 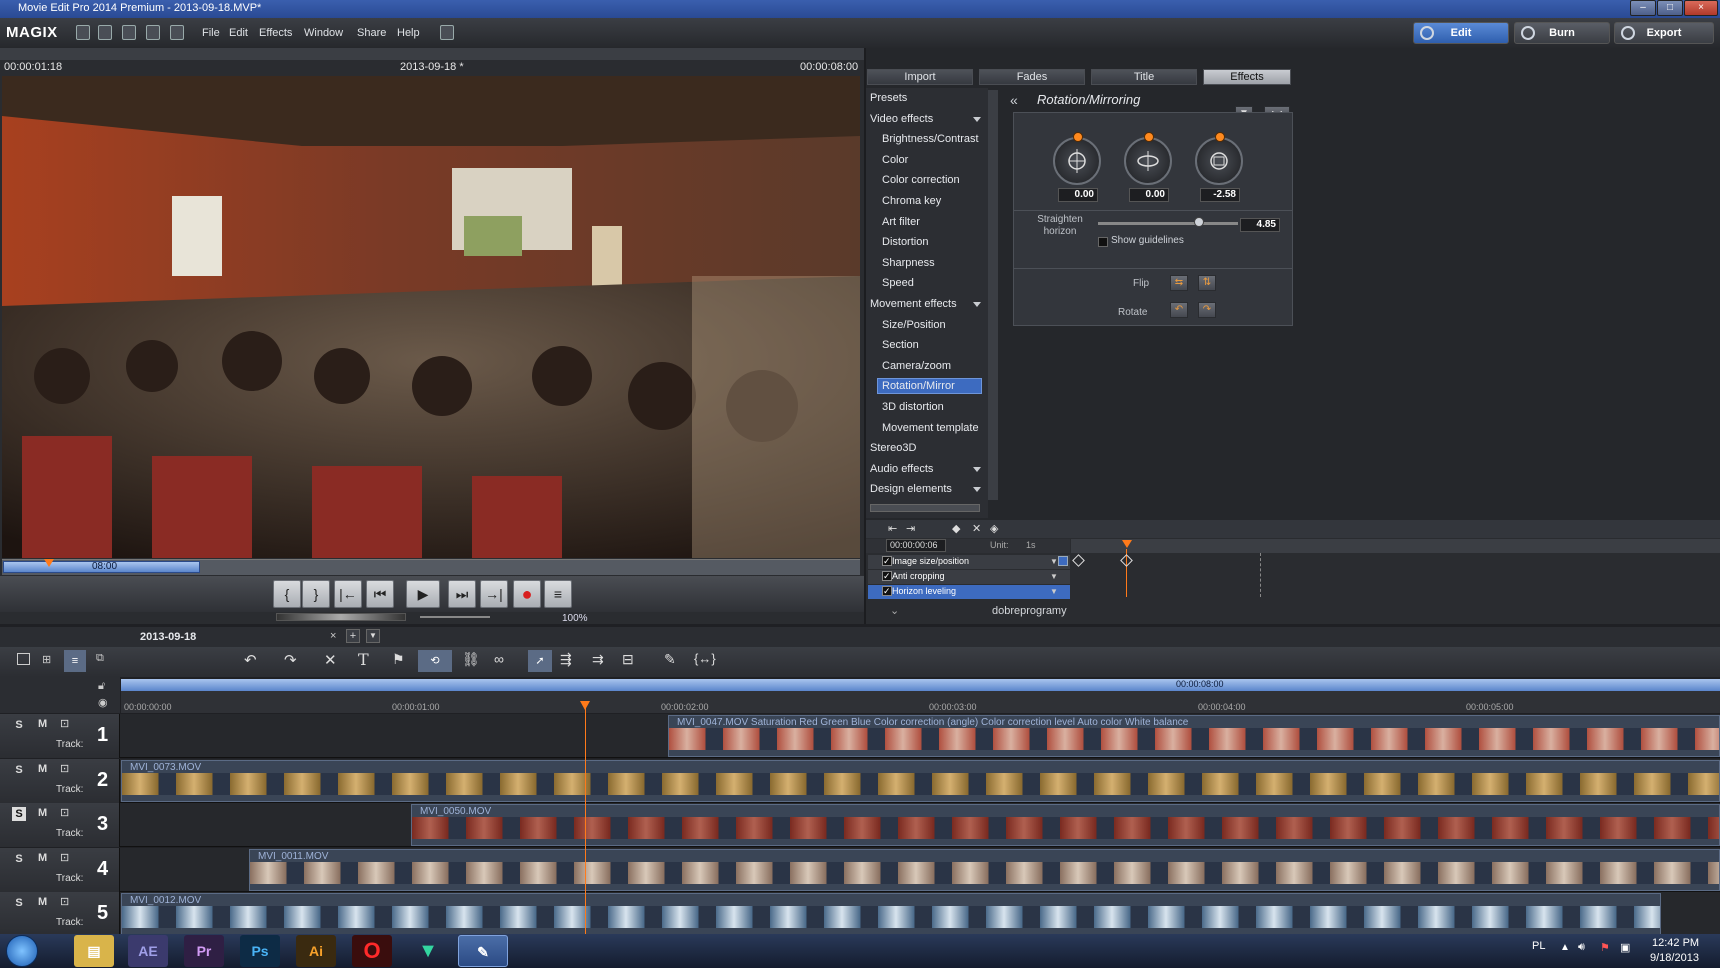 I want to click on magix-taskbar-icon: ✎, so click(x=483, y=951).